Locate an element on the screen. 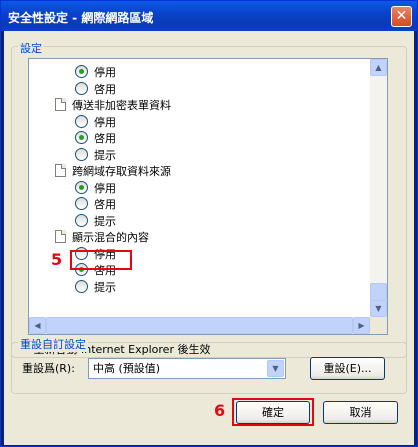 The width and height of the screenshot is (418, 447). reset-to-label: 重設爲(R): is located at coordinates (48, 368).